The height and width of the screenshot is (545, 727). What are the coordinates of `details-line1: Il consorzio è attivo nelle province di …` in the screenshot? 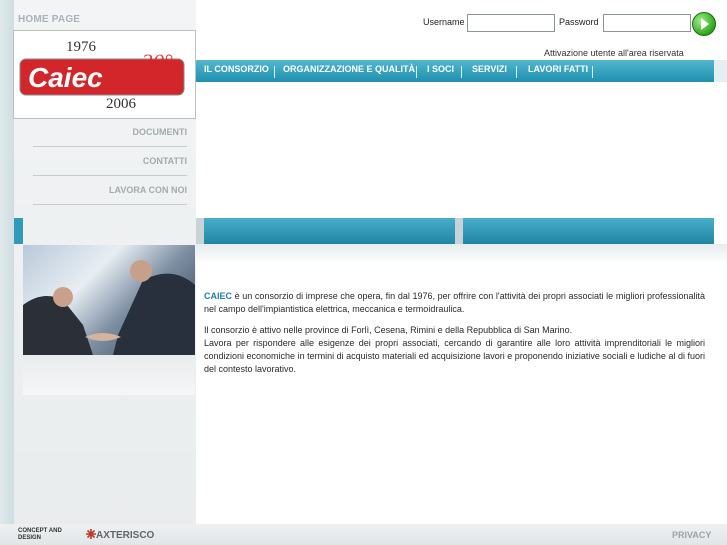 It's located at (388, 330).